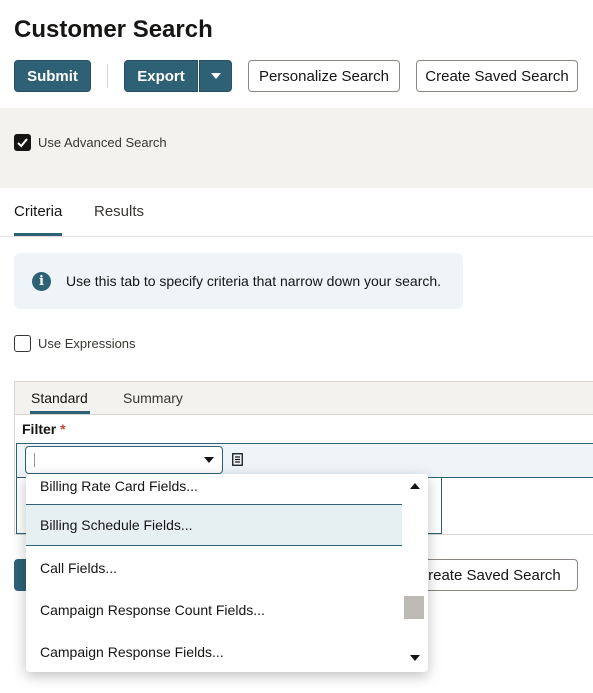 This screenshot has height=693, width=593. I want to click on filter-label: Filter *, so click(44, 429).